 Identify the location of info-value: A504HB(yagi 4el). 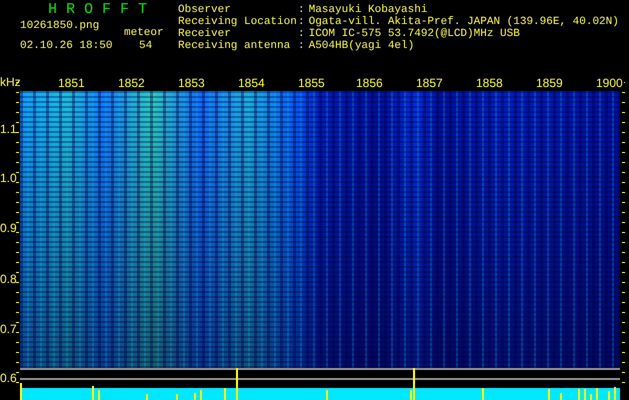
(361, 46).